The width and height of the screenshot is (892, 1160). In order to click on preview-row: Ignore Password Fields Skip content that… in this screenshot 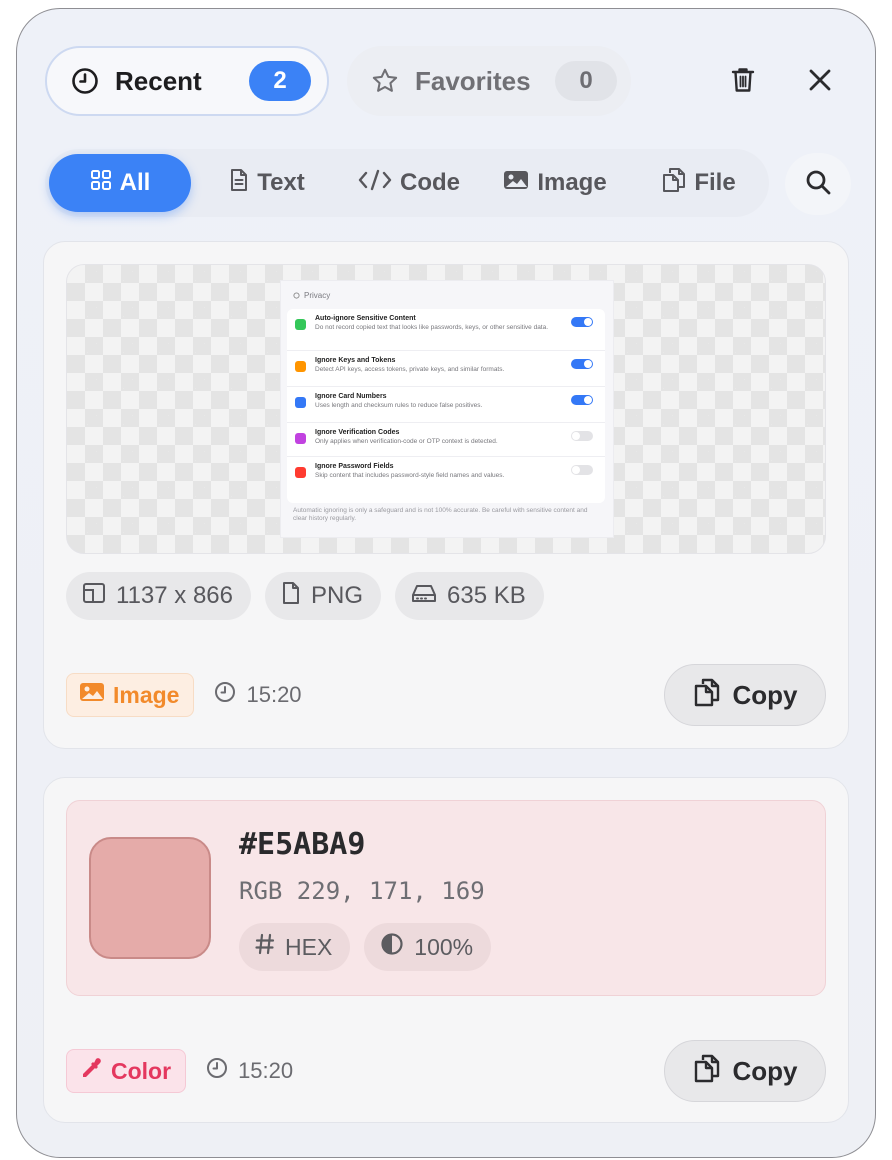, I will do `click(446, 475)`.